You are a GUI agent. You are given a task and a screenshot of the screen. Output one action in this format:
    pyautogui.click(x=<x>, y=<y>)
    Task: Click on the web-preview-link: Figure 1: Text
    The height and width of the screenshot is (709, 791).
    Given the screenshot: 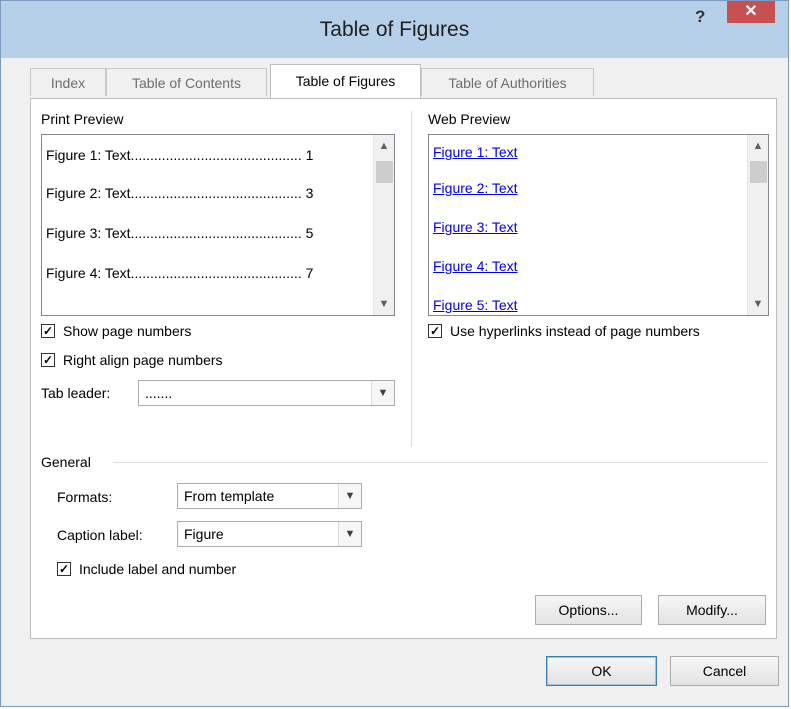 What is the action you would take?
    pyautogui.click(x=475, y=152)
    